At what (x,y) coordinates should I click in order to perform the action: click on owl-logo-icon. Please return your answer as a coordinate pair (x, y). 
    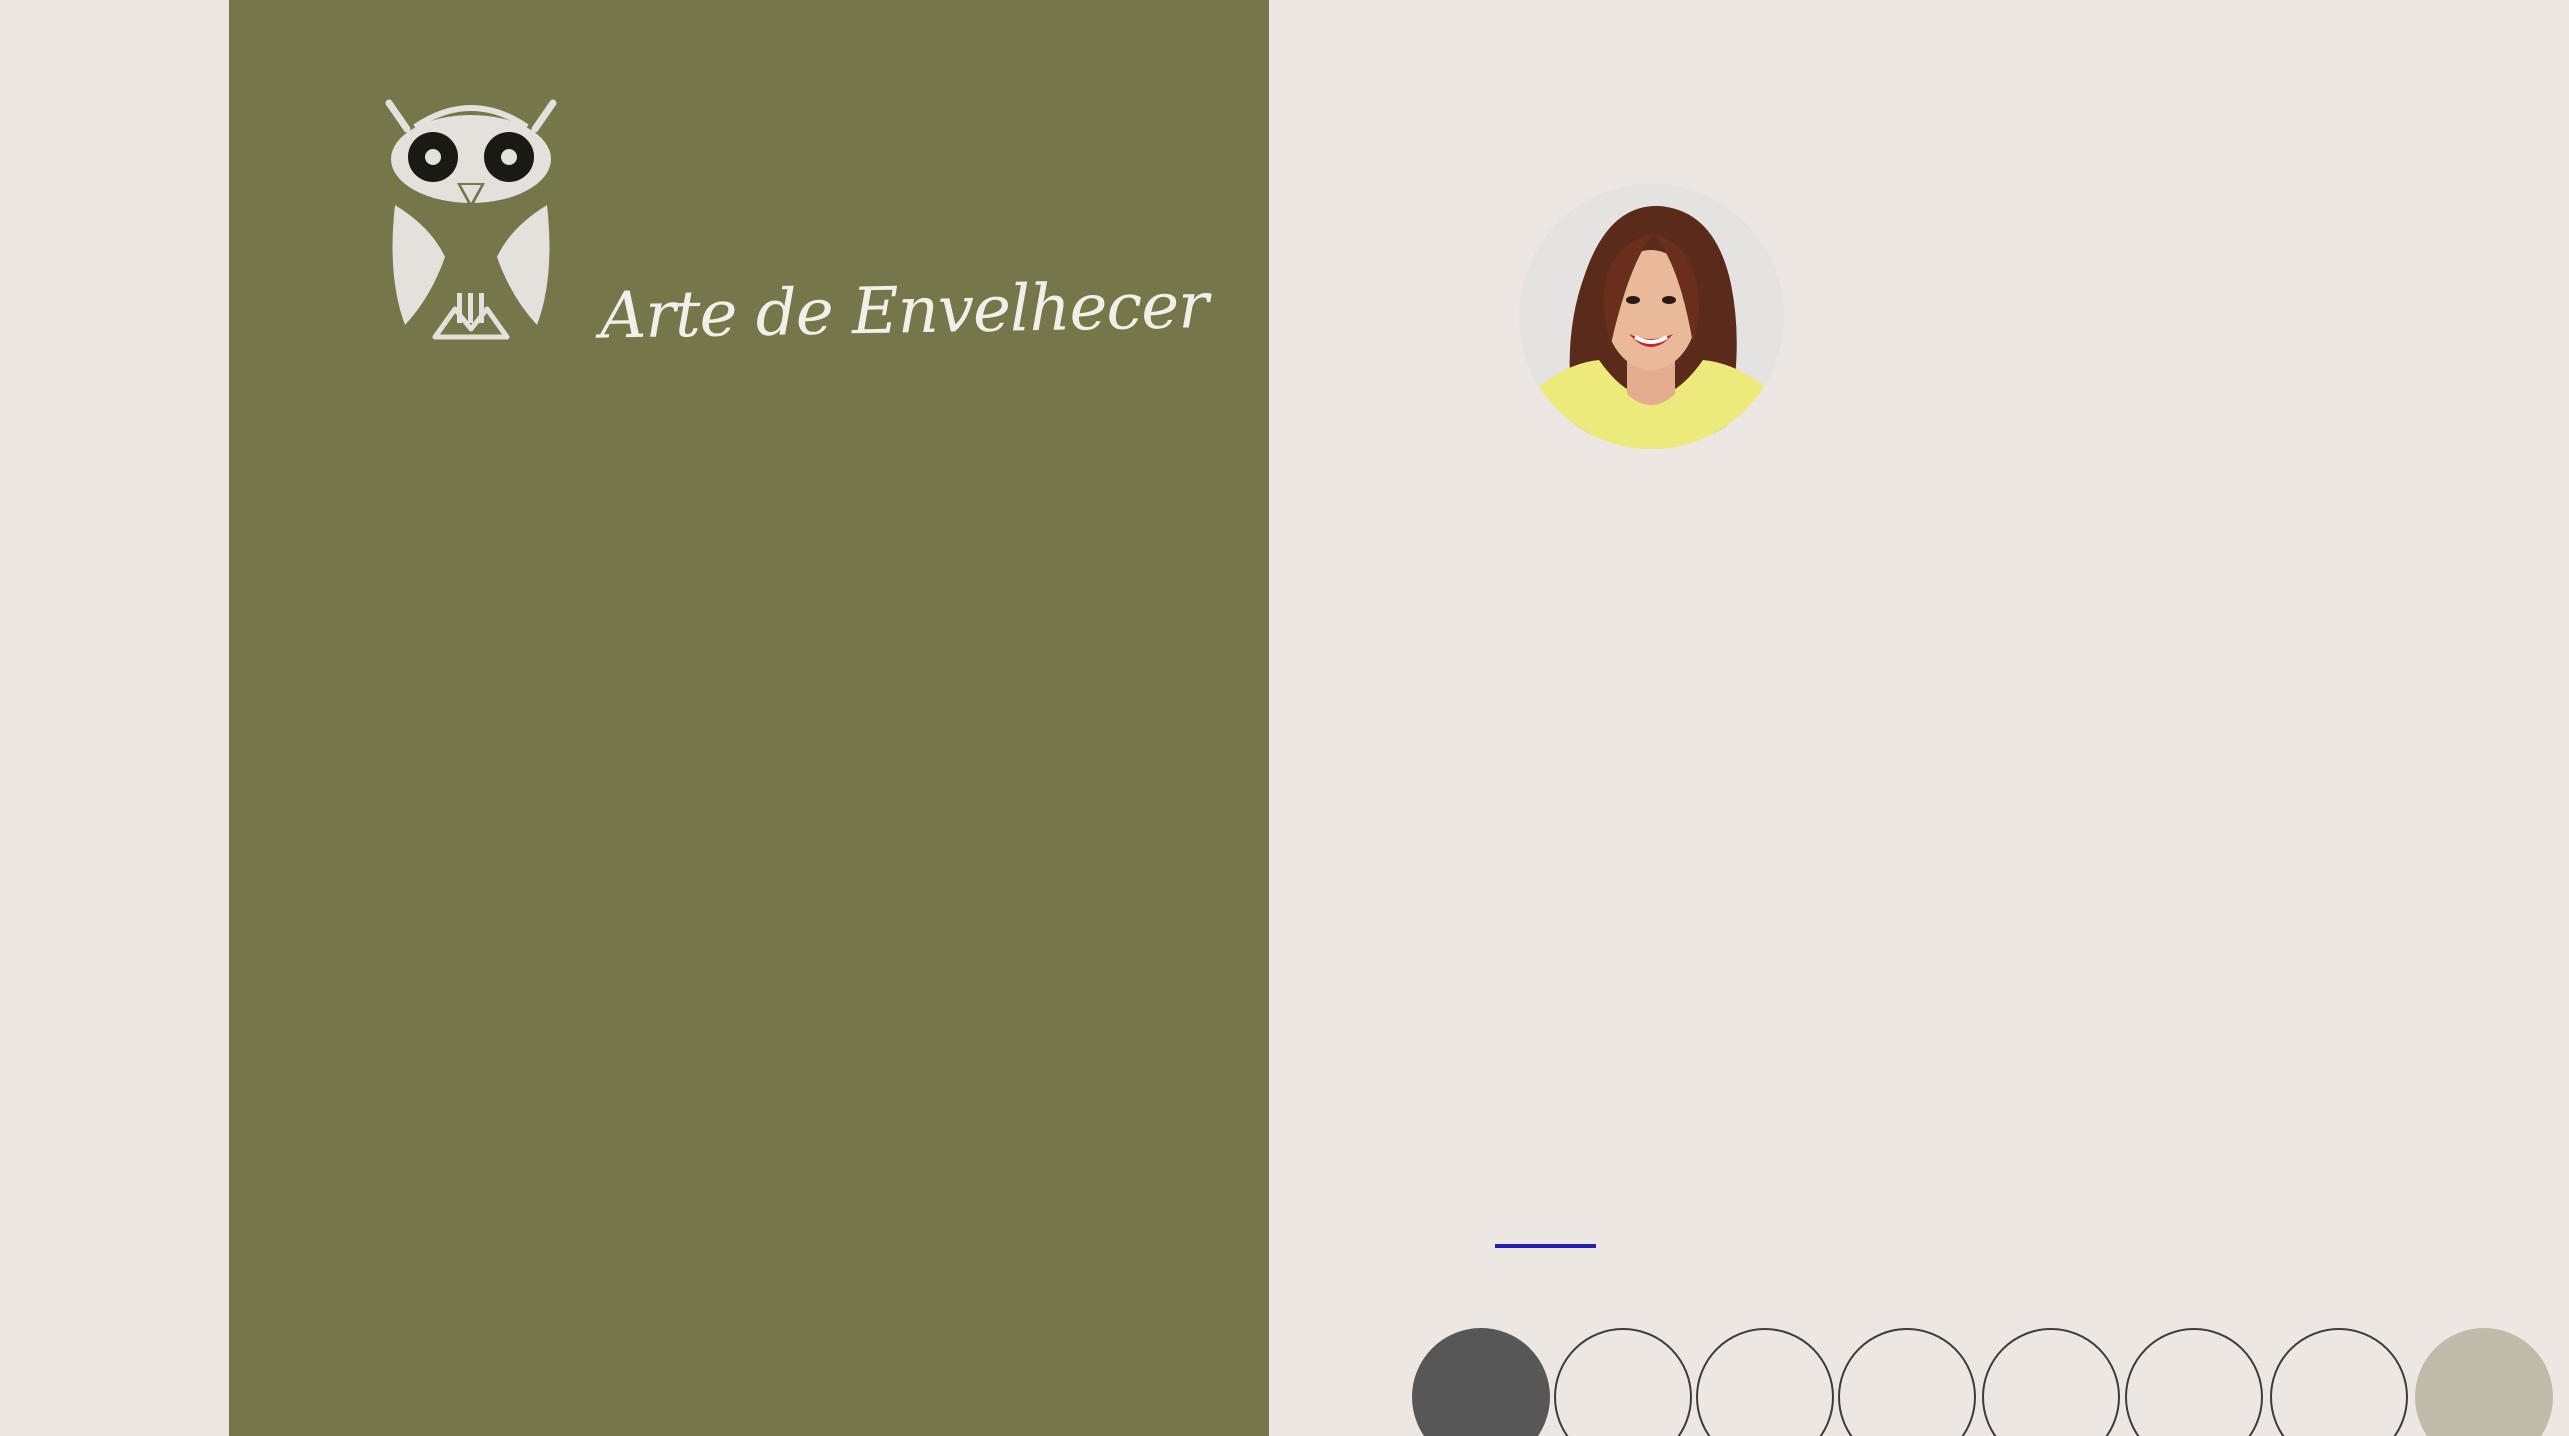
    Looking at the image, I should click on (471, 222).